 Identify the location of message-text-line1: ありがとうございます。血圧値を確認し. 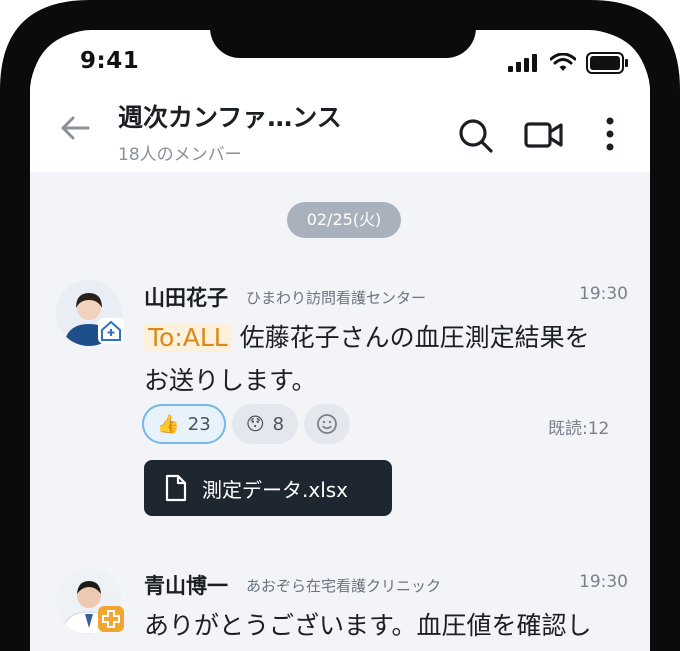
(368, 625).